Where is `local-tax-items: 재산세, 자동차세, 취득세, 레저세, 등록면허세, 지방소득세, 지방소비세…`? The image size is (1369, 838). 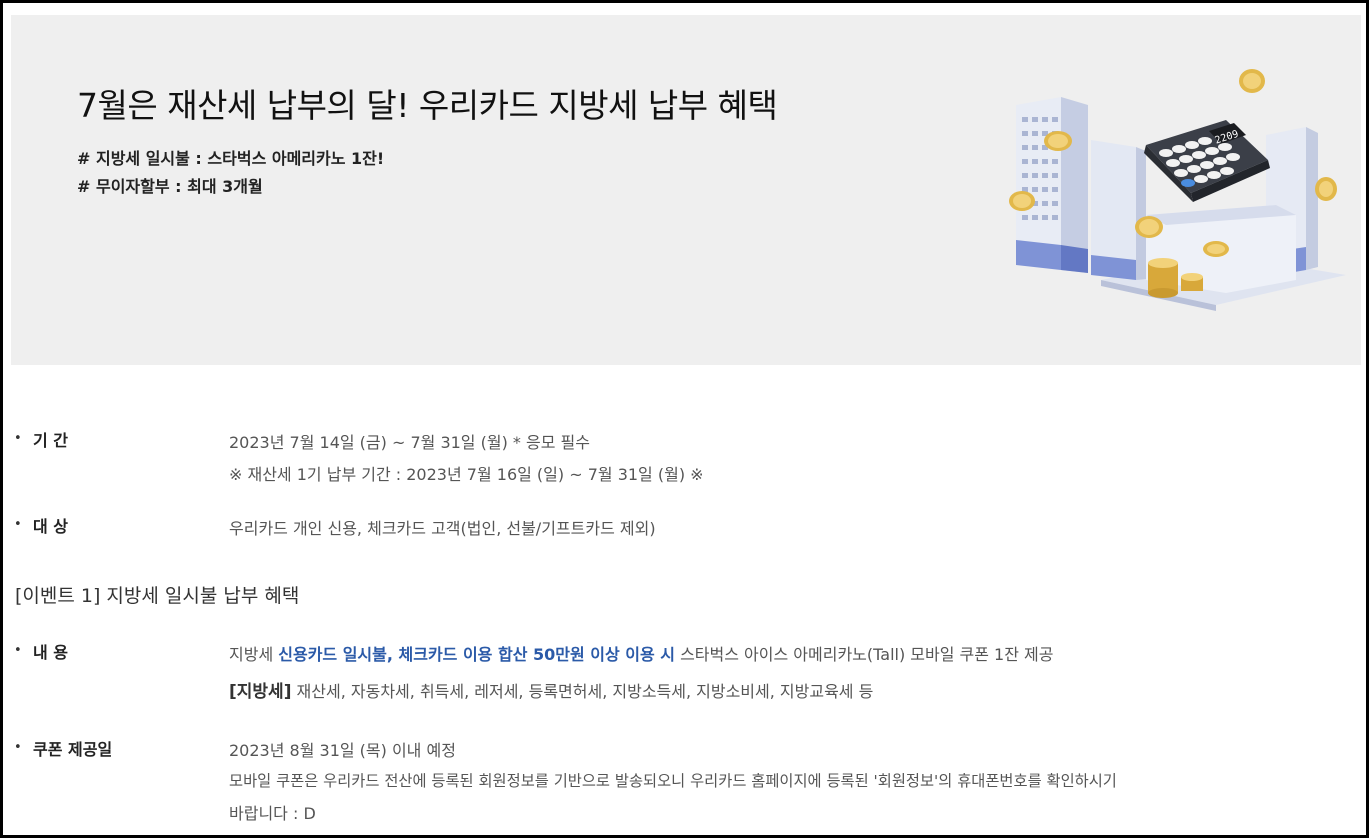
local-tax-items: 재산세, 자동차세, 취득세, 레저세, 등록면허세, 지방소득세, 지방소비세… is located at coordinates (582, 691).